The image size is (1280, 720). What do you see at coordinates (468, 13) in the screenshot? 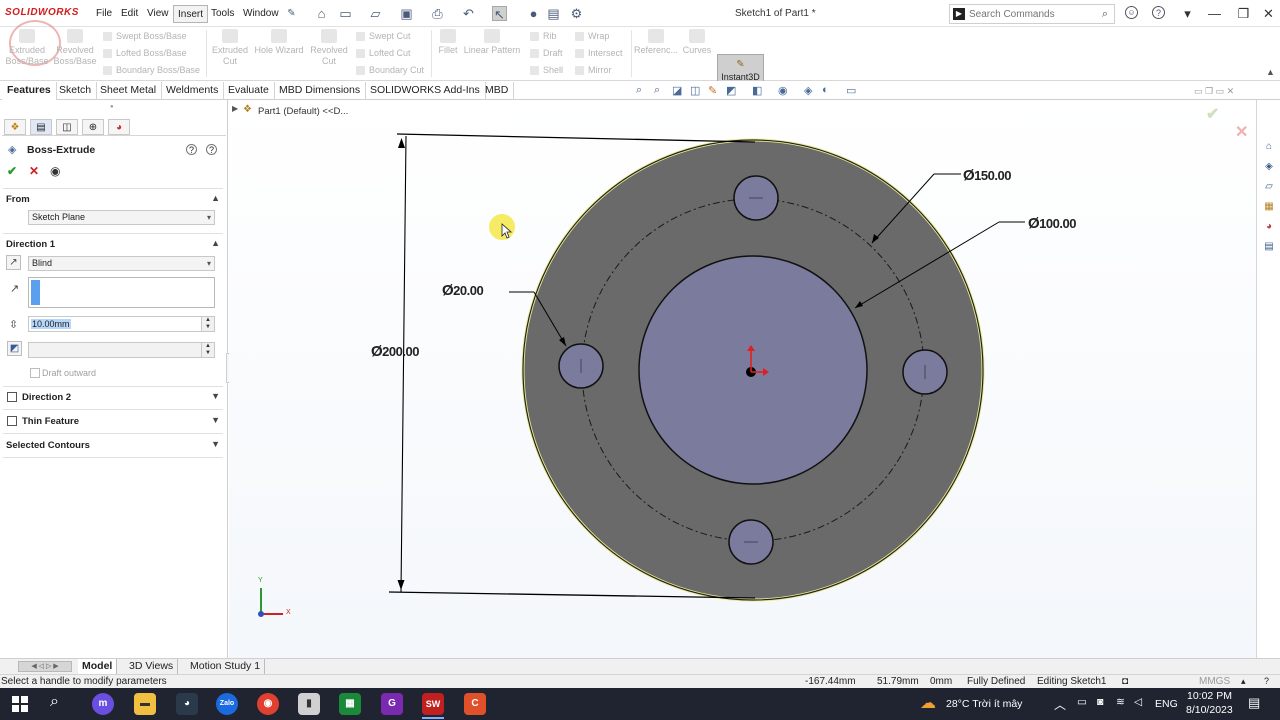
I see `undo-icon: ↶` at bounding box center [468, 13].